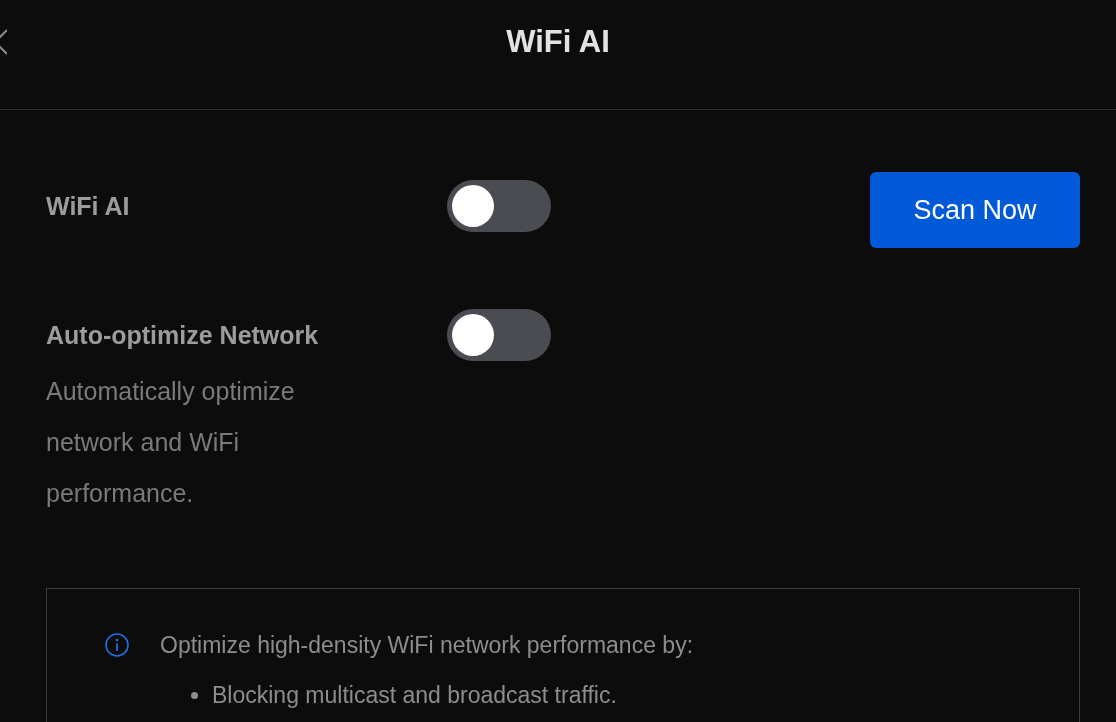  I want to click on bullet-text: Blocking multicast and broadcast traffic., so click(414, 695).